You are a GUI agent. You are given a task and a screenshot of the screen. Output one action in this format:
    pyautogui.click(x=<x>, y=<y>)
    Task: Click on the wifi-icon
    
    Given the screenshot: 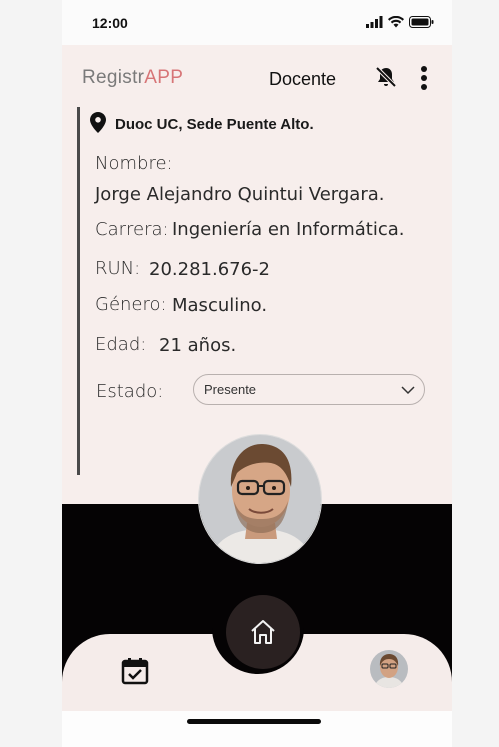 What is the action you would take?
    pyautogui.click(x=396, y=22)
    